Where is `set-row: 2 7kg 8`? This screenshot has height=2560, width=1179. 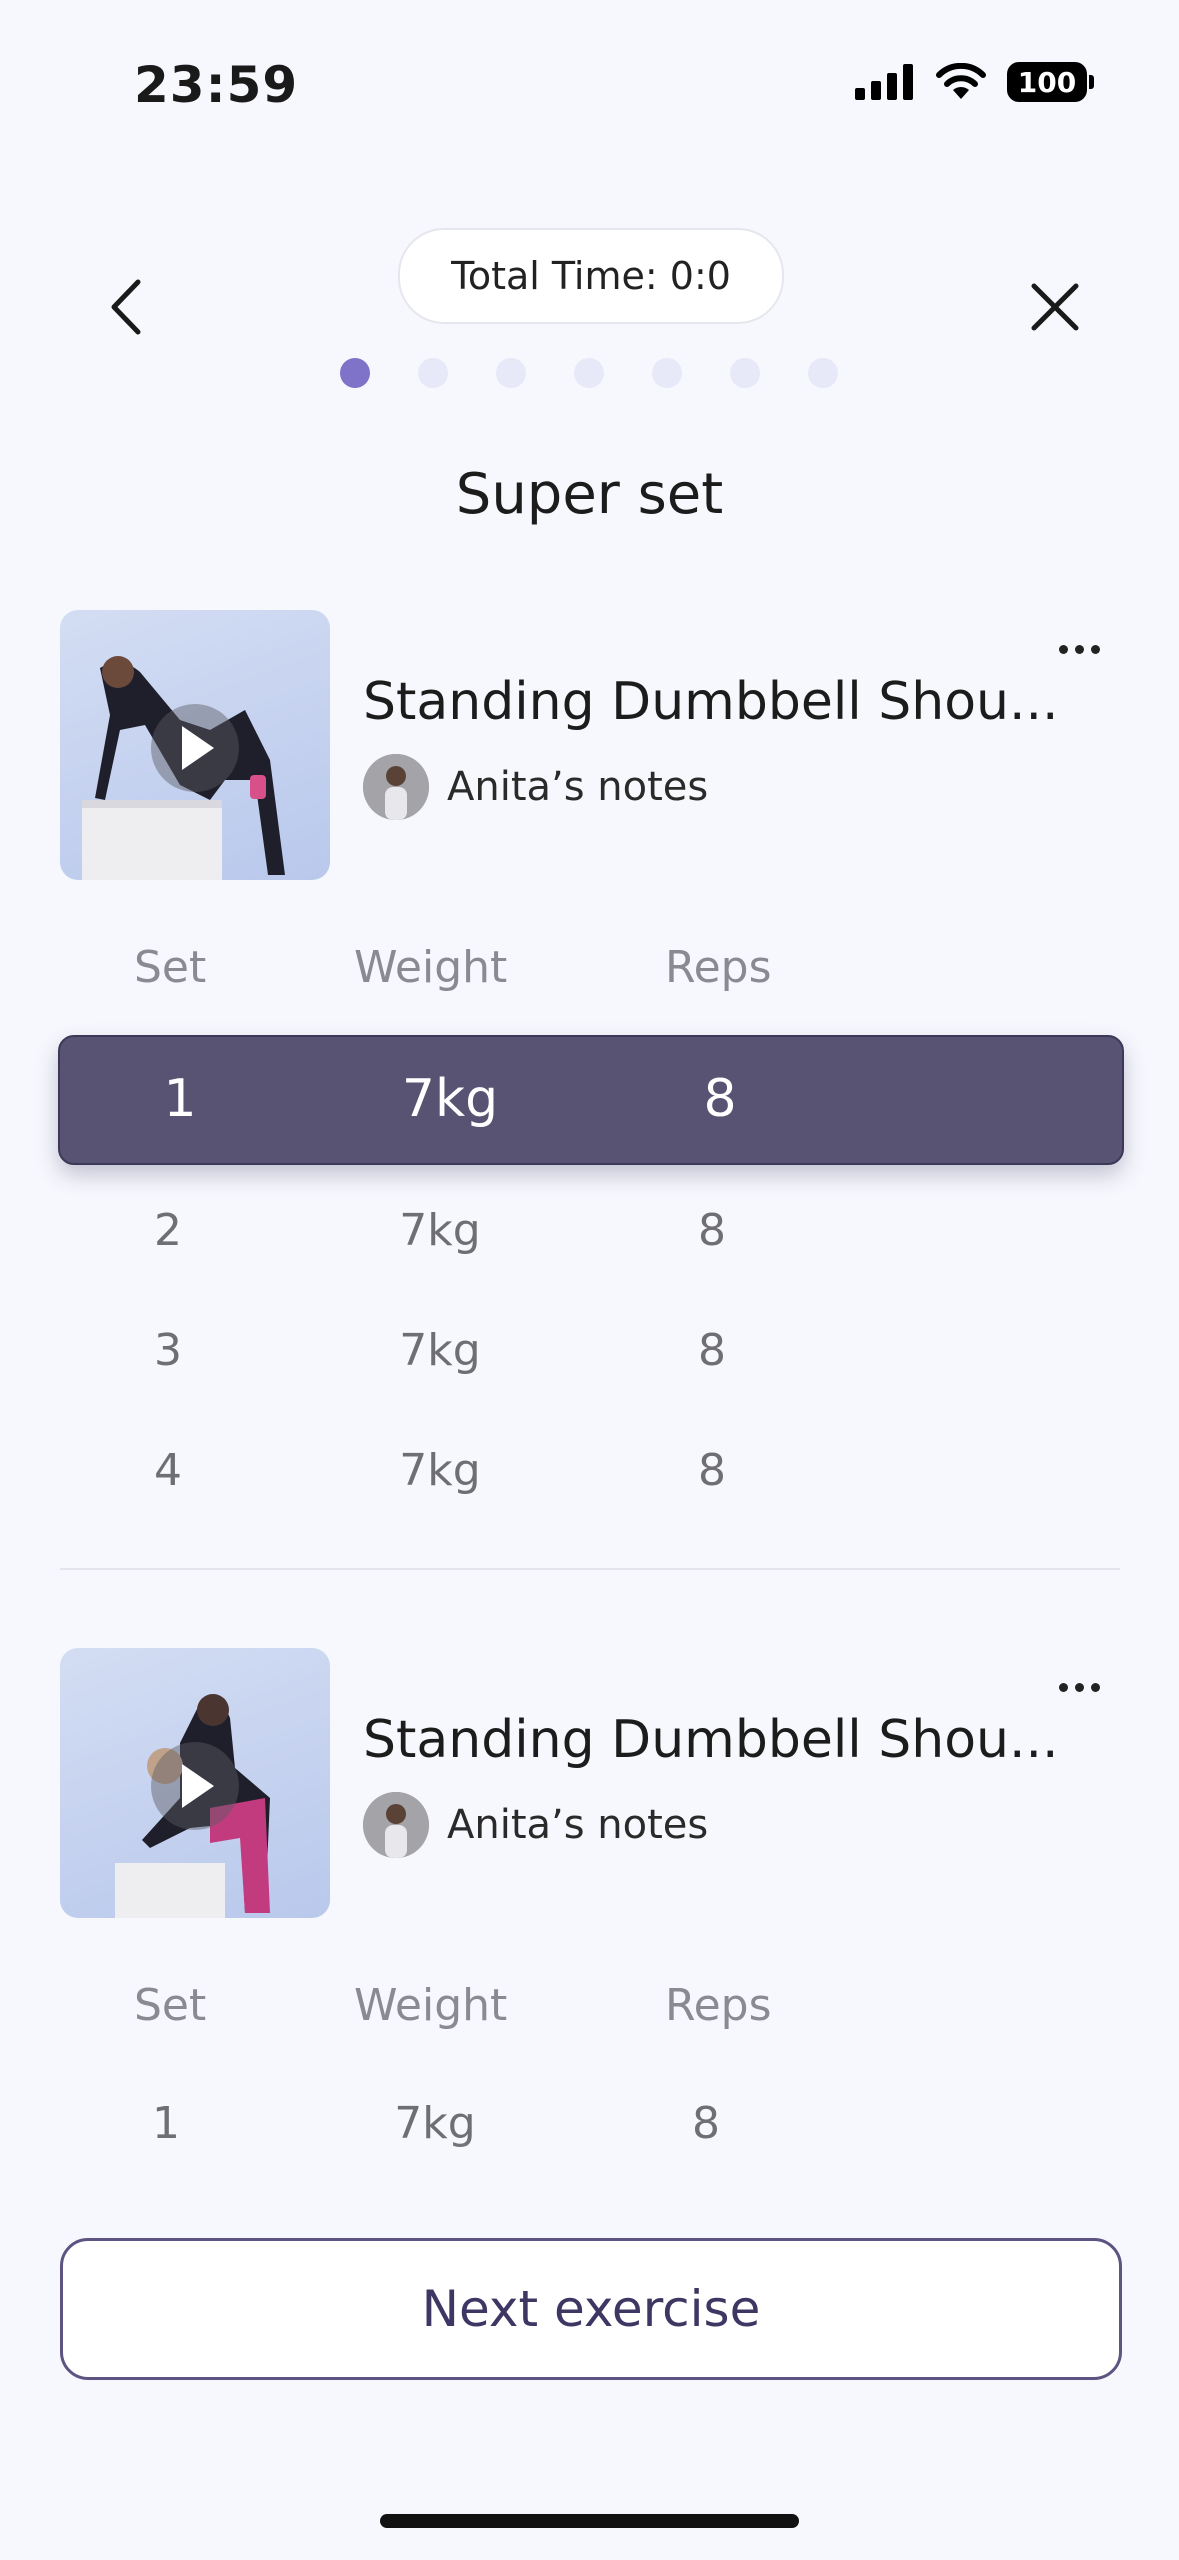 set-row: 2 7kg 8 is located at coordinates (589, 1235).